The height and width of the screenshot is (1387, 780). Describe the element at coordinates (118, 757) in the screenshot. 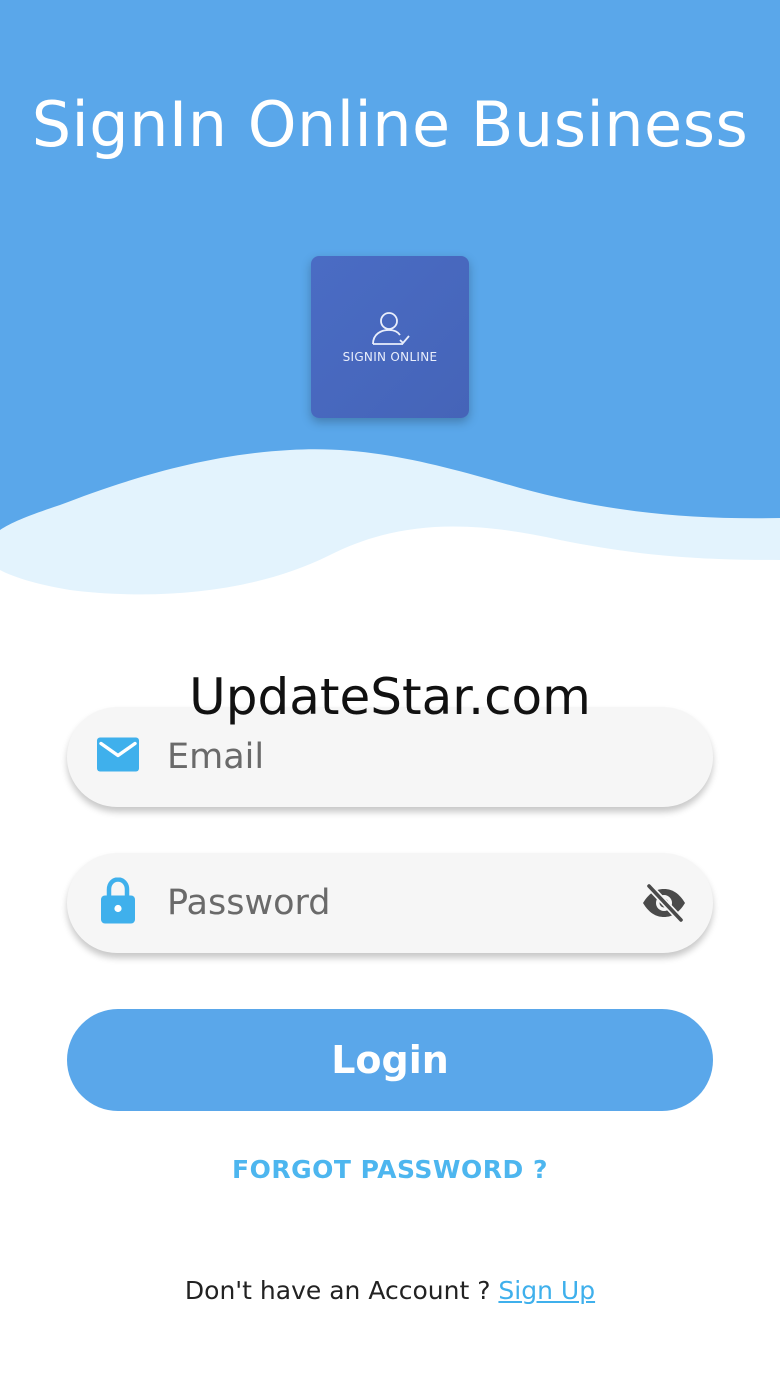

I see `mail-icon` at that location.